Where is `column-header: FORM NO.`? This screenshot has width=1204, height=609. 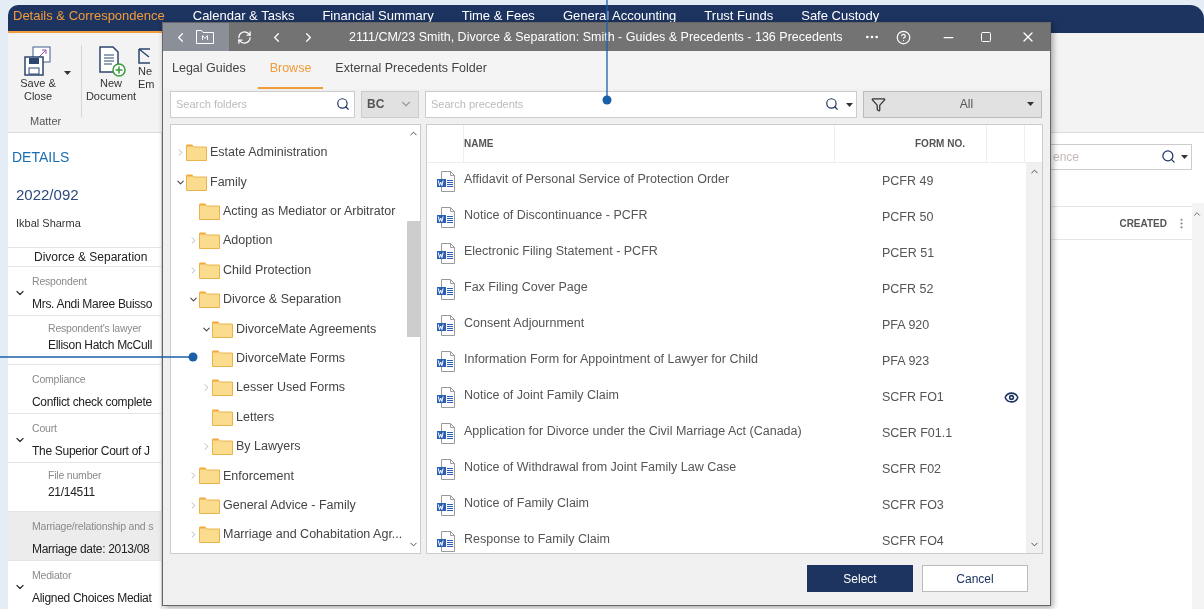
column-header: FORM NO. is located at coordinates (911, 143).